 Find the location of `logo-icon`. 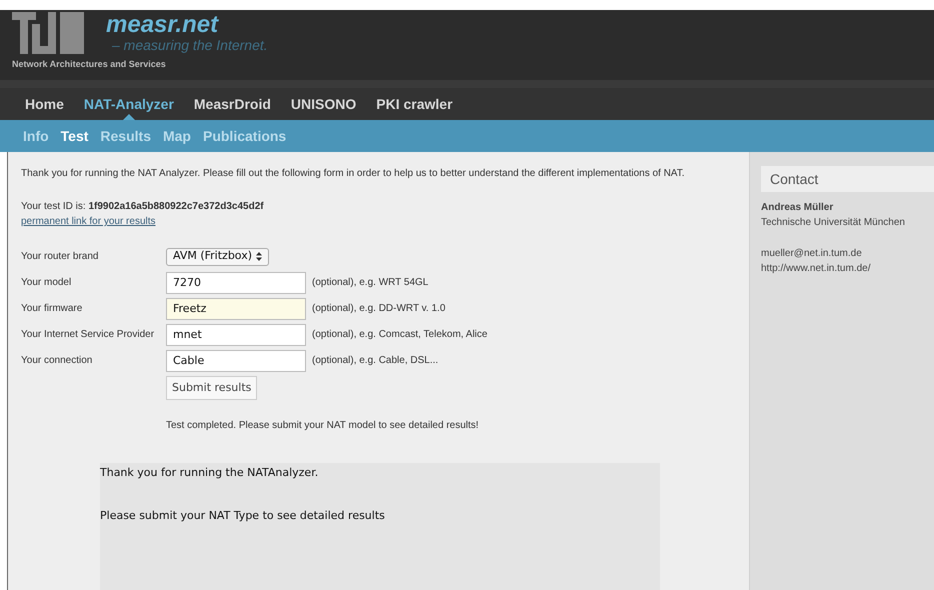

logo-icon is located at coordinates (48, 33).